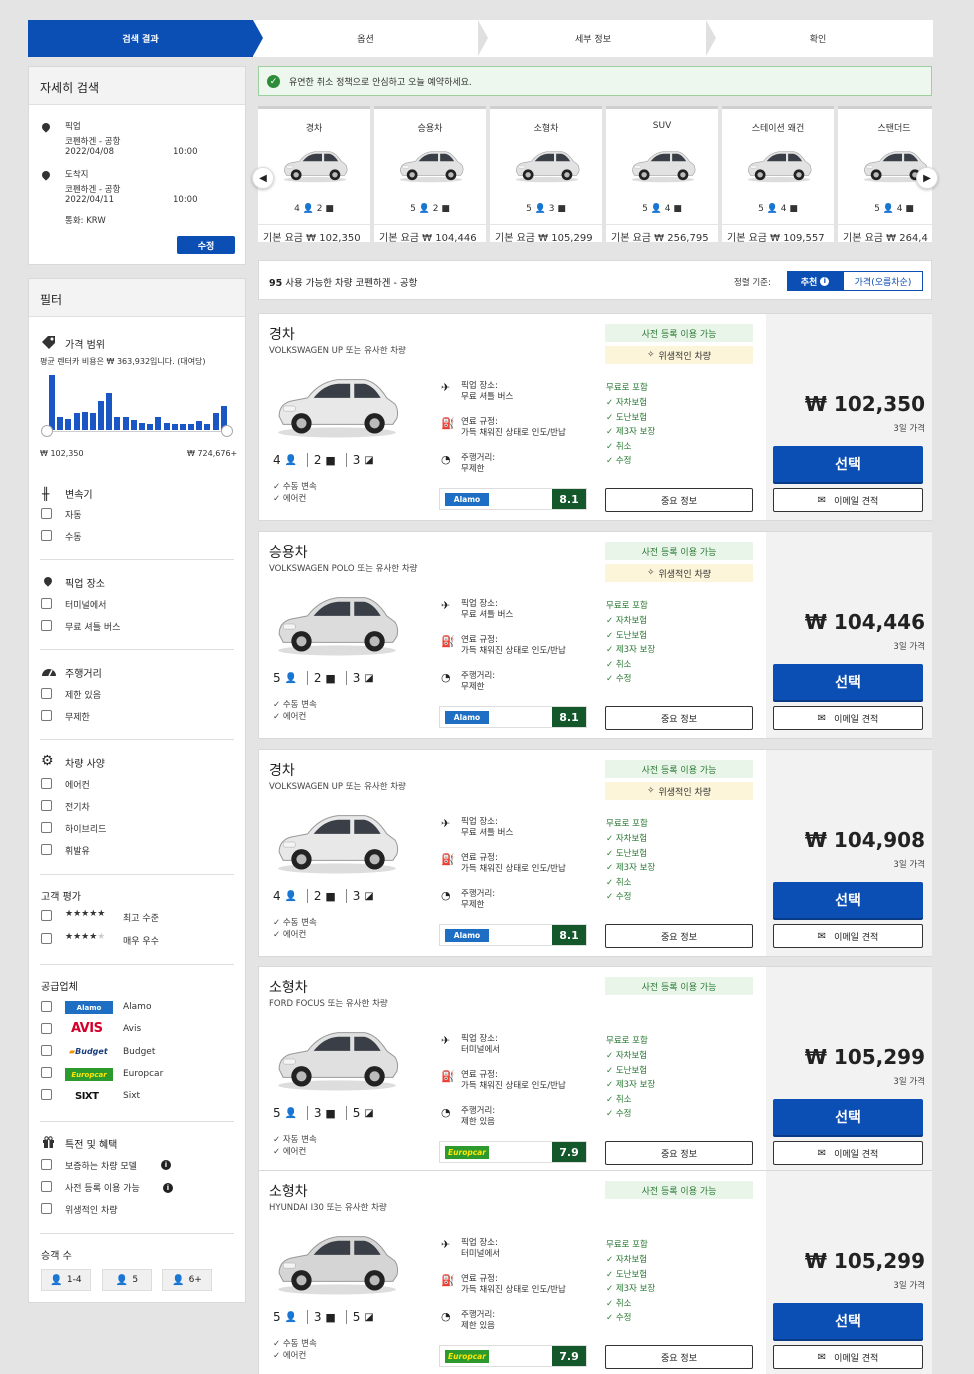  Describe the element at coordinates (46, 805) in the screenshot. I see `checkbox-electric` at that location.